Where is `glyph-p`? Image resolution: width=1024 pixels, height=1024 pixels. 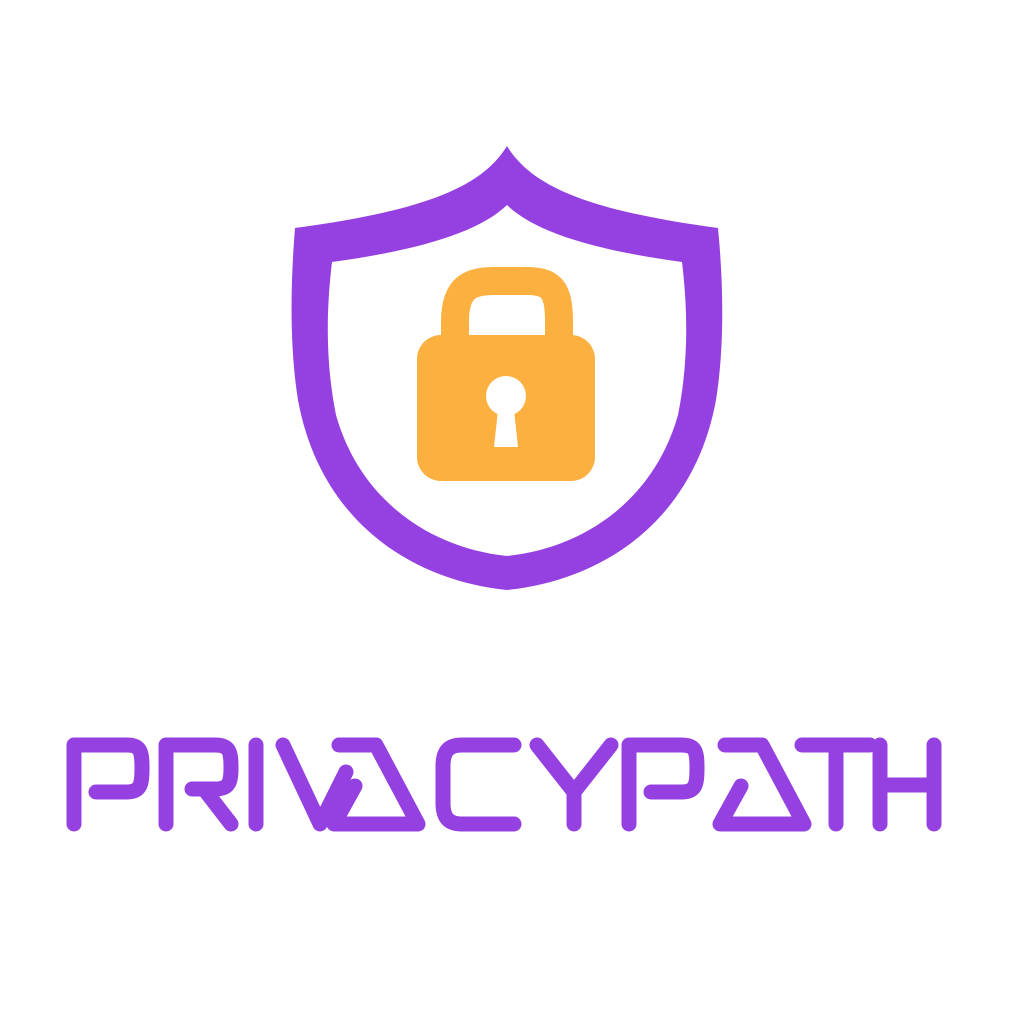 glyph-p is located at coordinates (108, 784).